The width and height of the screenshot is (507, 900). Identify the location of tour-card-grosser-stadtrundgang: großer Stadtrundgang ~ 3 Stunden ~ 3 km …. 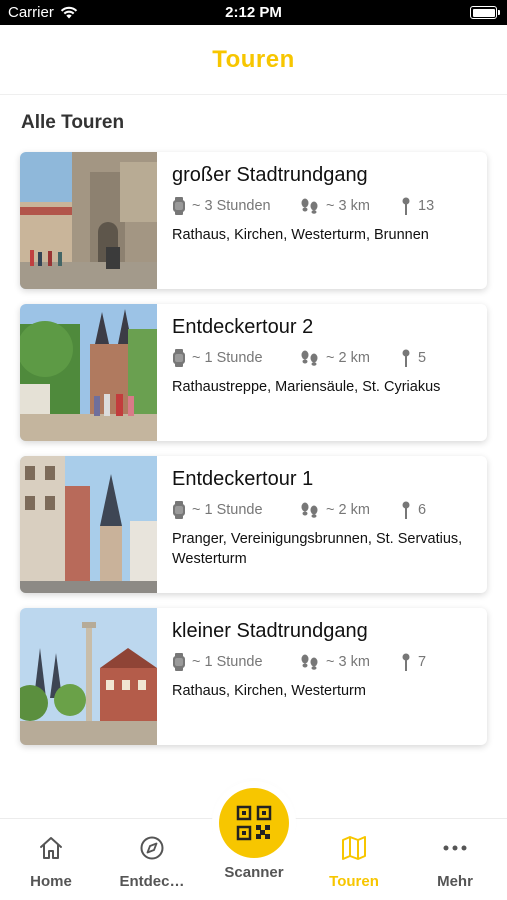
(253, 220).